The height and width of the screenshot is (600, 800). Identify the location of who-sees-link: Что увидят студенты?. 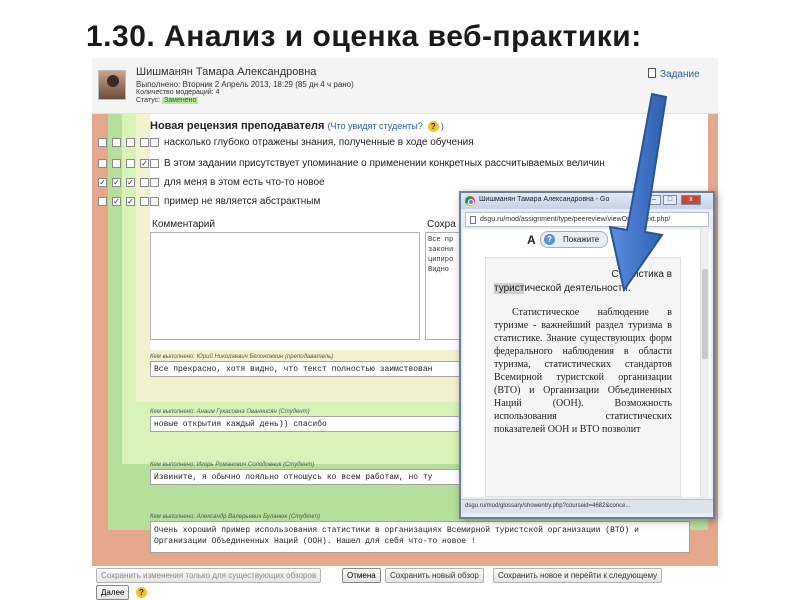
(376, 126).